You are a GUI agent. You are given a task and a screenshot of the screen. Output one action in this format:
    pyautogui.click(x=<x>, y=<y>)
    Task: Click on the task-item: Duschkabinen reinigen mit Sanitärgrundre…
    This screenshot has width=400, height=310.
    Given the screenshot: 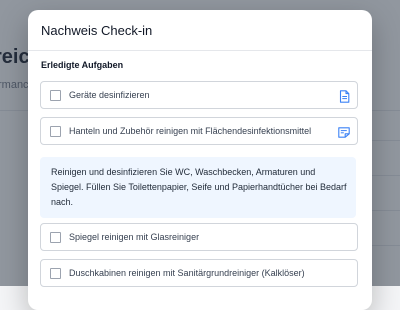 What is the action you would take?
    pyautogui.click(x=199, y=273)
    